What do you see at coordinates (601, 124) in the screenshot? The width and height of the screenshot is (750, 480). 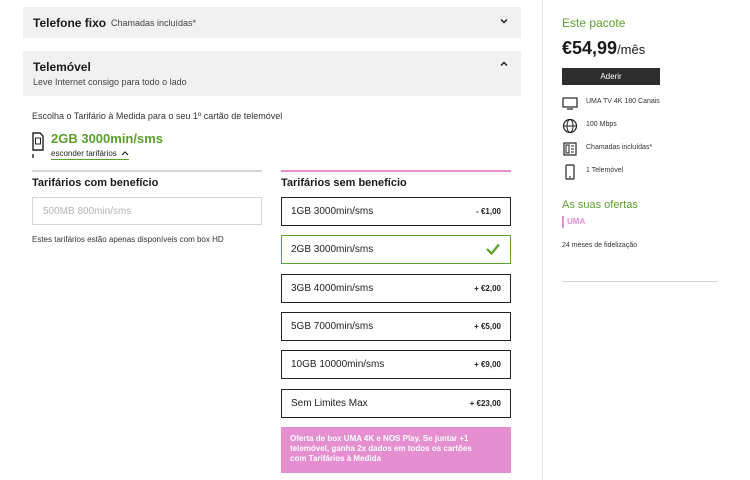 I see `feature-text: 100 Mbps` at bounding box center [601, 124].